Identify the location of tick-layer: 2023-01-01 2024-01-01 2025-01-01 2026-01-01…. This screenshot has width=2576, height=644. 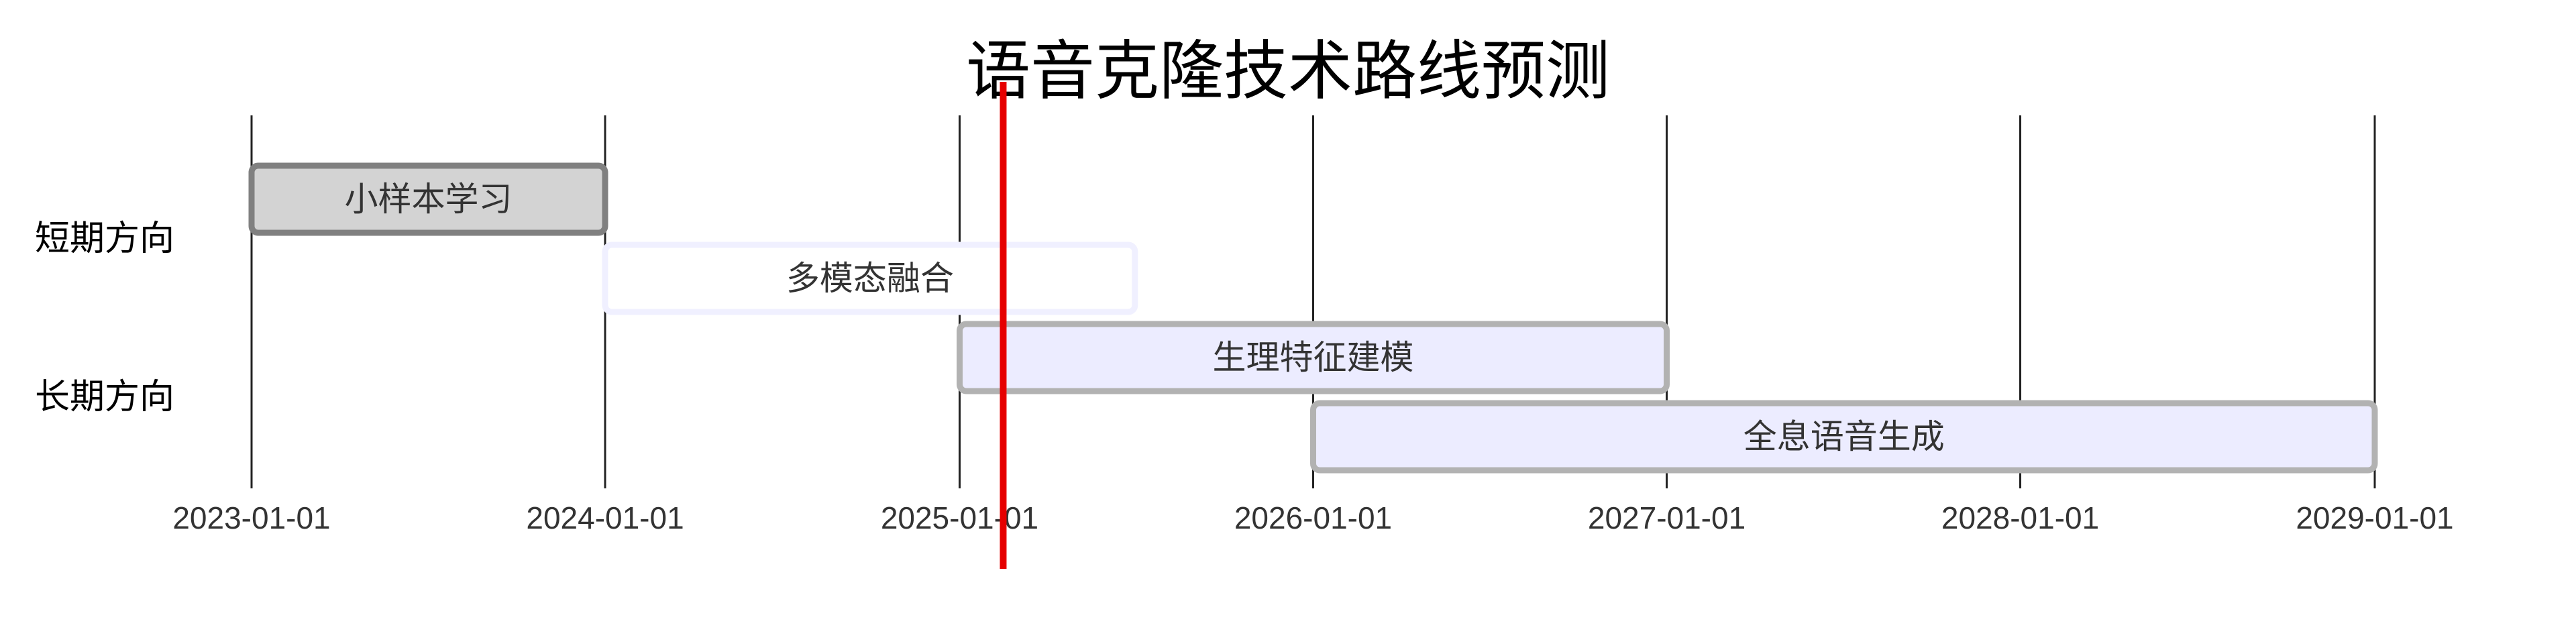
(1312, 517).